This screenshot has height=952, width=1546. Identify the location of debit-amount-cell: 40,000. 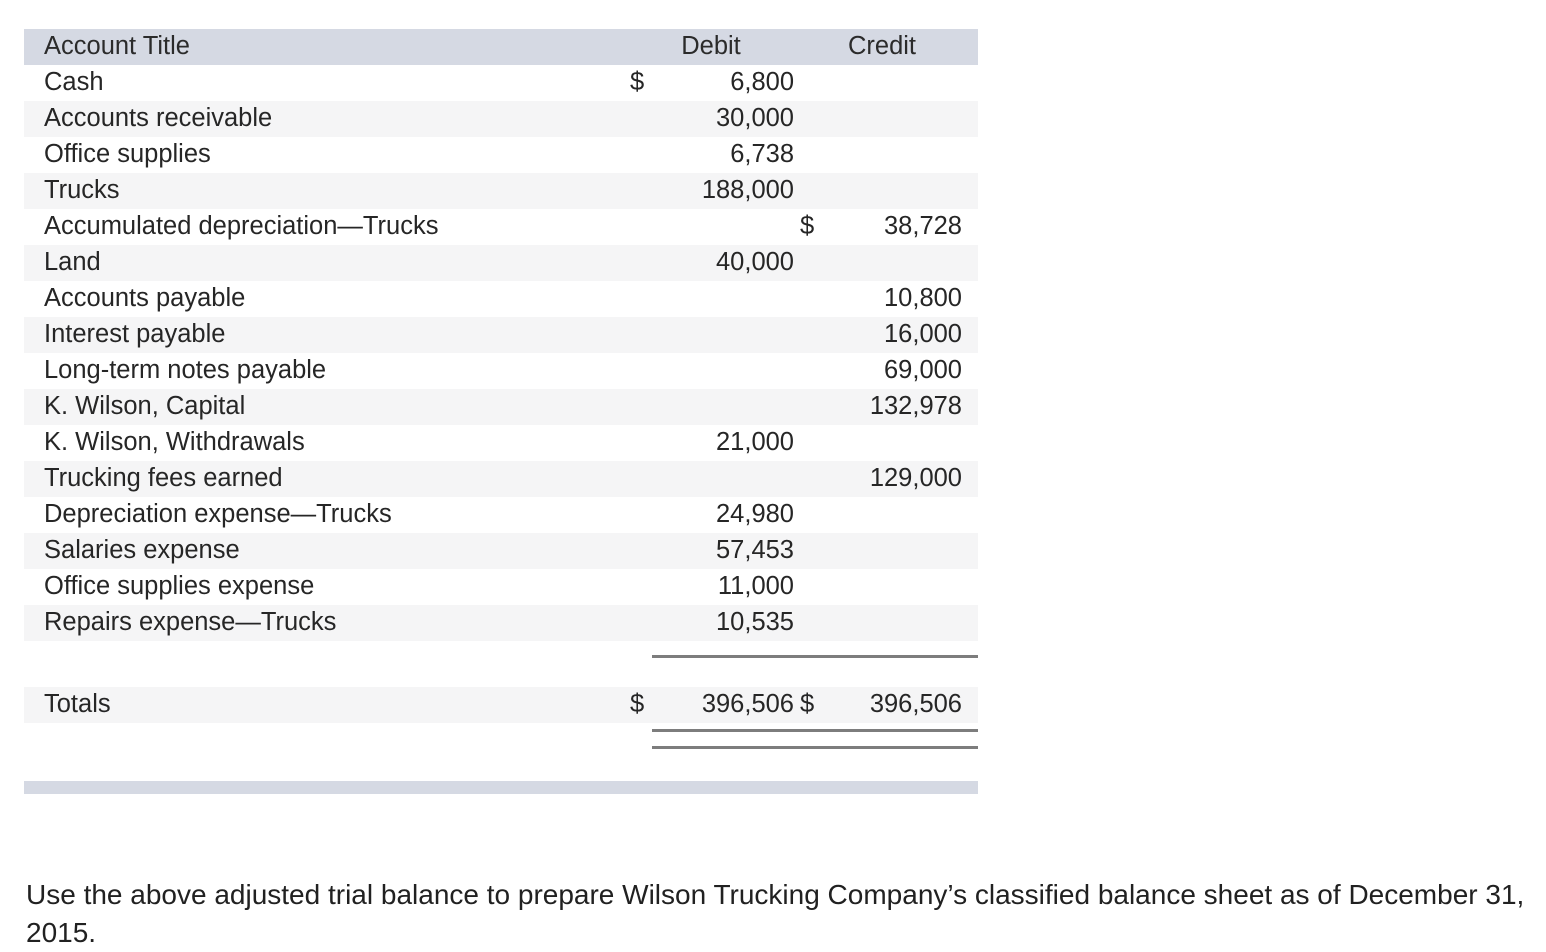
(755, 262).